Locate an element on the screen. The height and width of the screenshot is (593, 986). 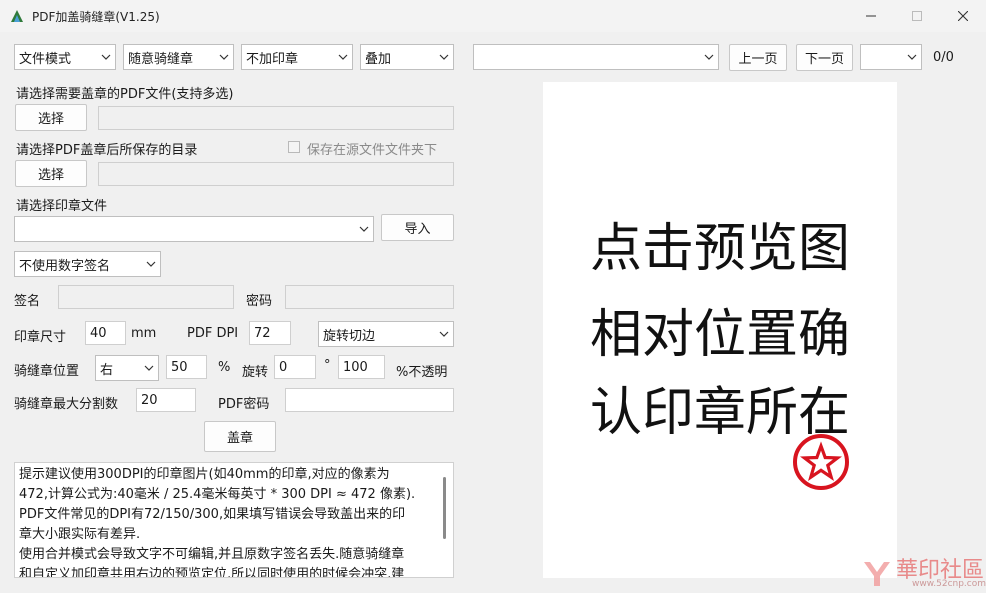
pdf-password-label: PDF密码 is located at coordinates (244, 404).